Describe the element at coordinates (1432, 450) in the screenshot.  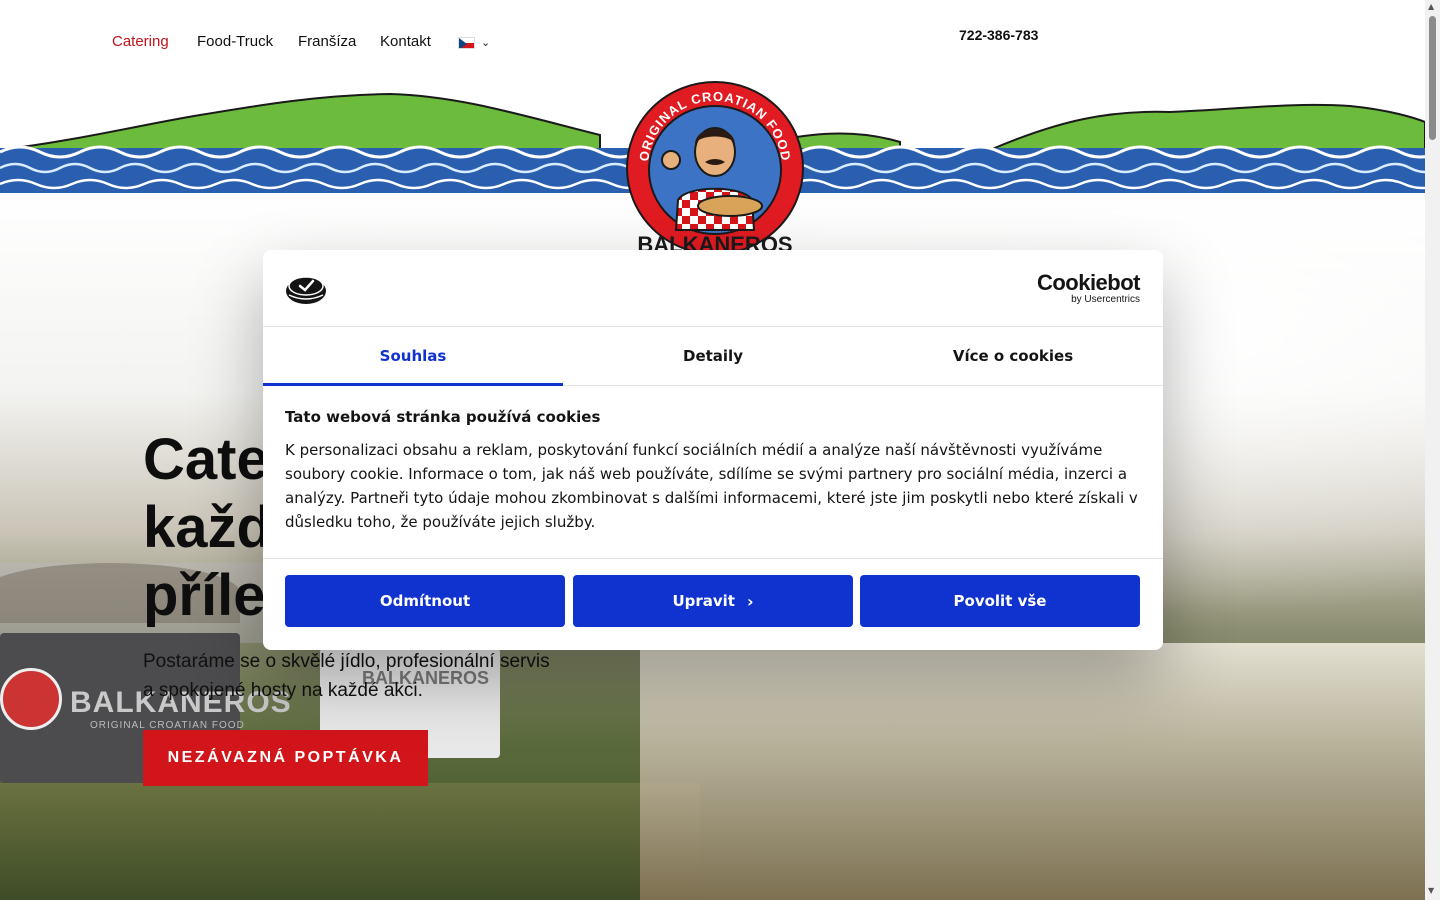
I see `page-scrollbar: ▲ ▼` at that location.